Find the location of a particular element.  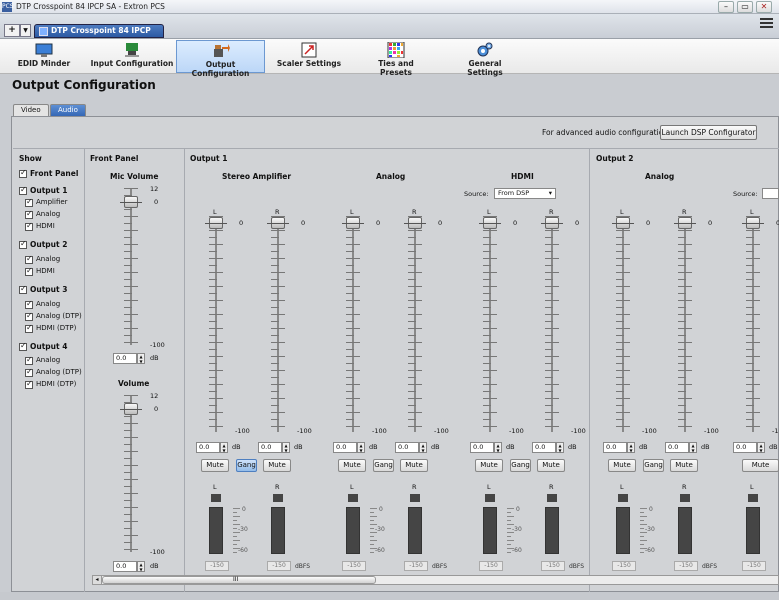

source-select: From DSP ▾ is located at coordinates (525, 193).